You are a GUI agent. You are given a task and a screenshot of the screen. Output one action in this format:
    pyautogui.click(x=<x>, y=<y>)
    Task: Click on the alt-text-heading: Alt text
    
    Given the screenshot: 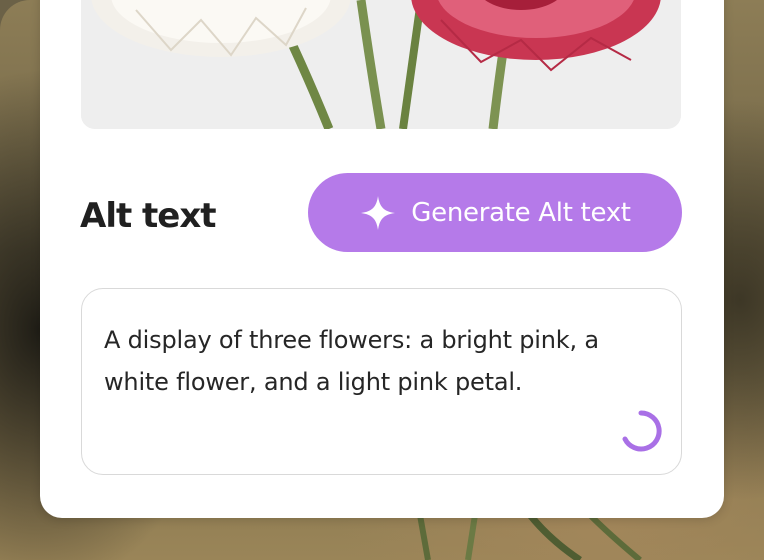 What is the action you would take?
    pyautogui.click(x=148, y=216)
    